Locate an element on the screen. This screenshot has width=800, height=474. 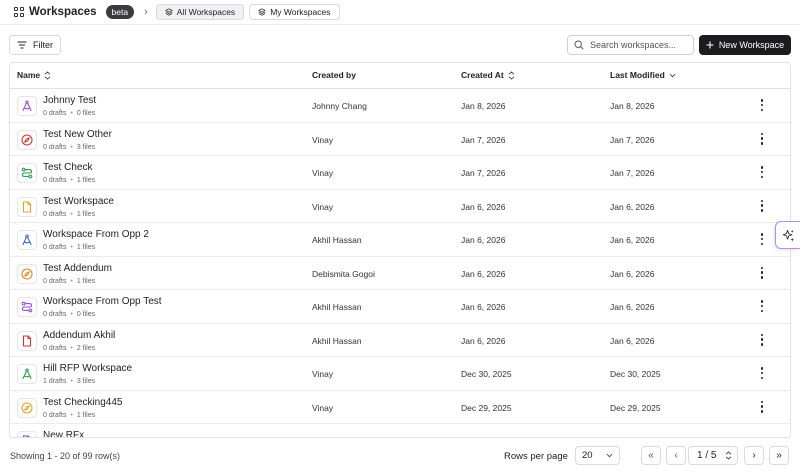
workspace-name: Test Check is located at coordinates (67, 167).